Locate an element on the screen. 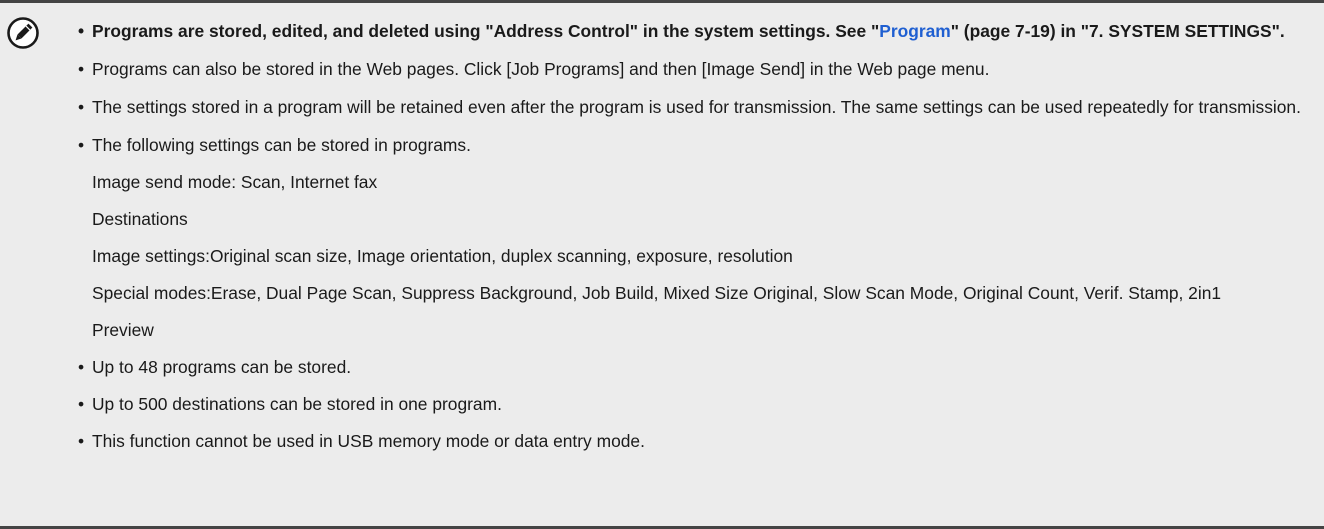  setting-image-send-mode: Image send mode: Scan, Internet fax is located at coordinates (235, 182).